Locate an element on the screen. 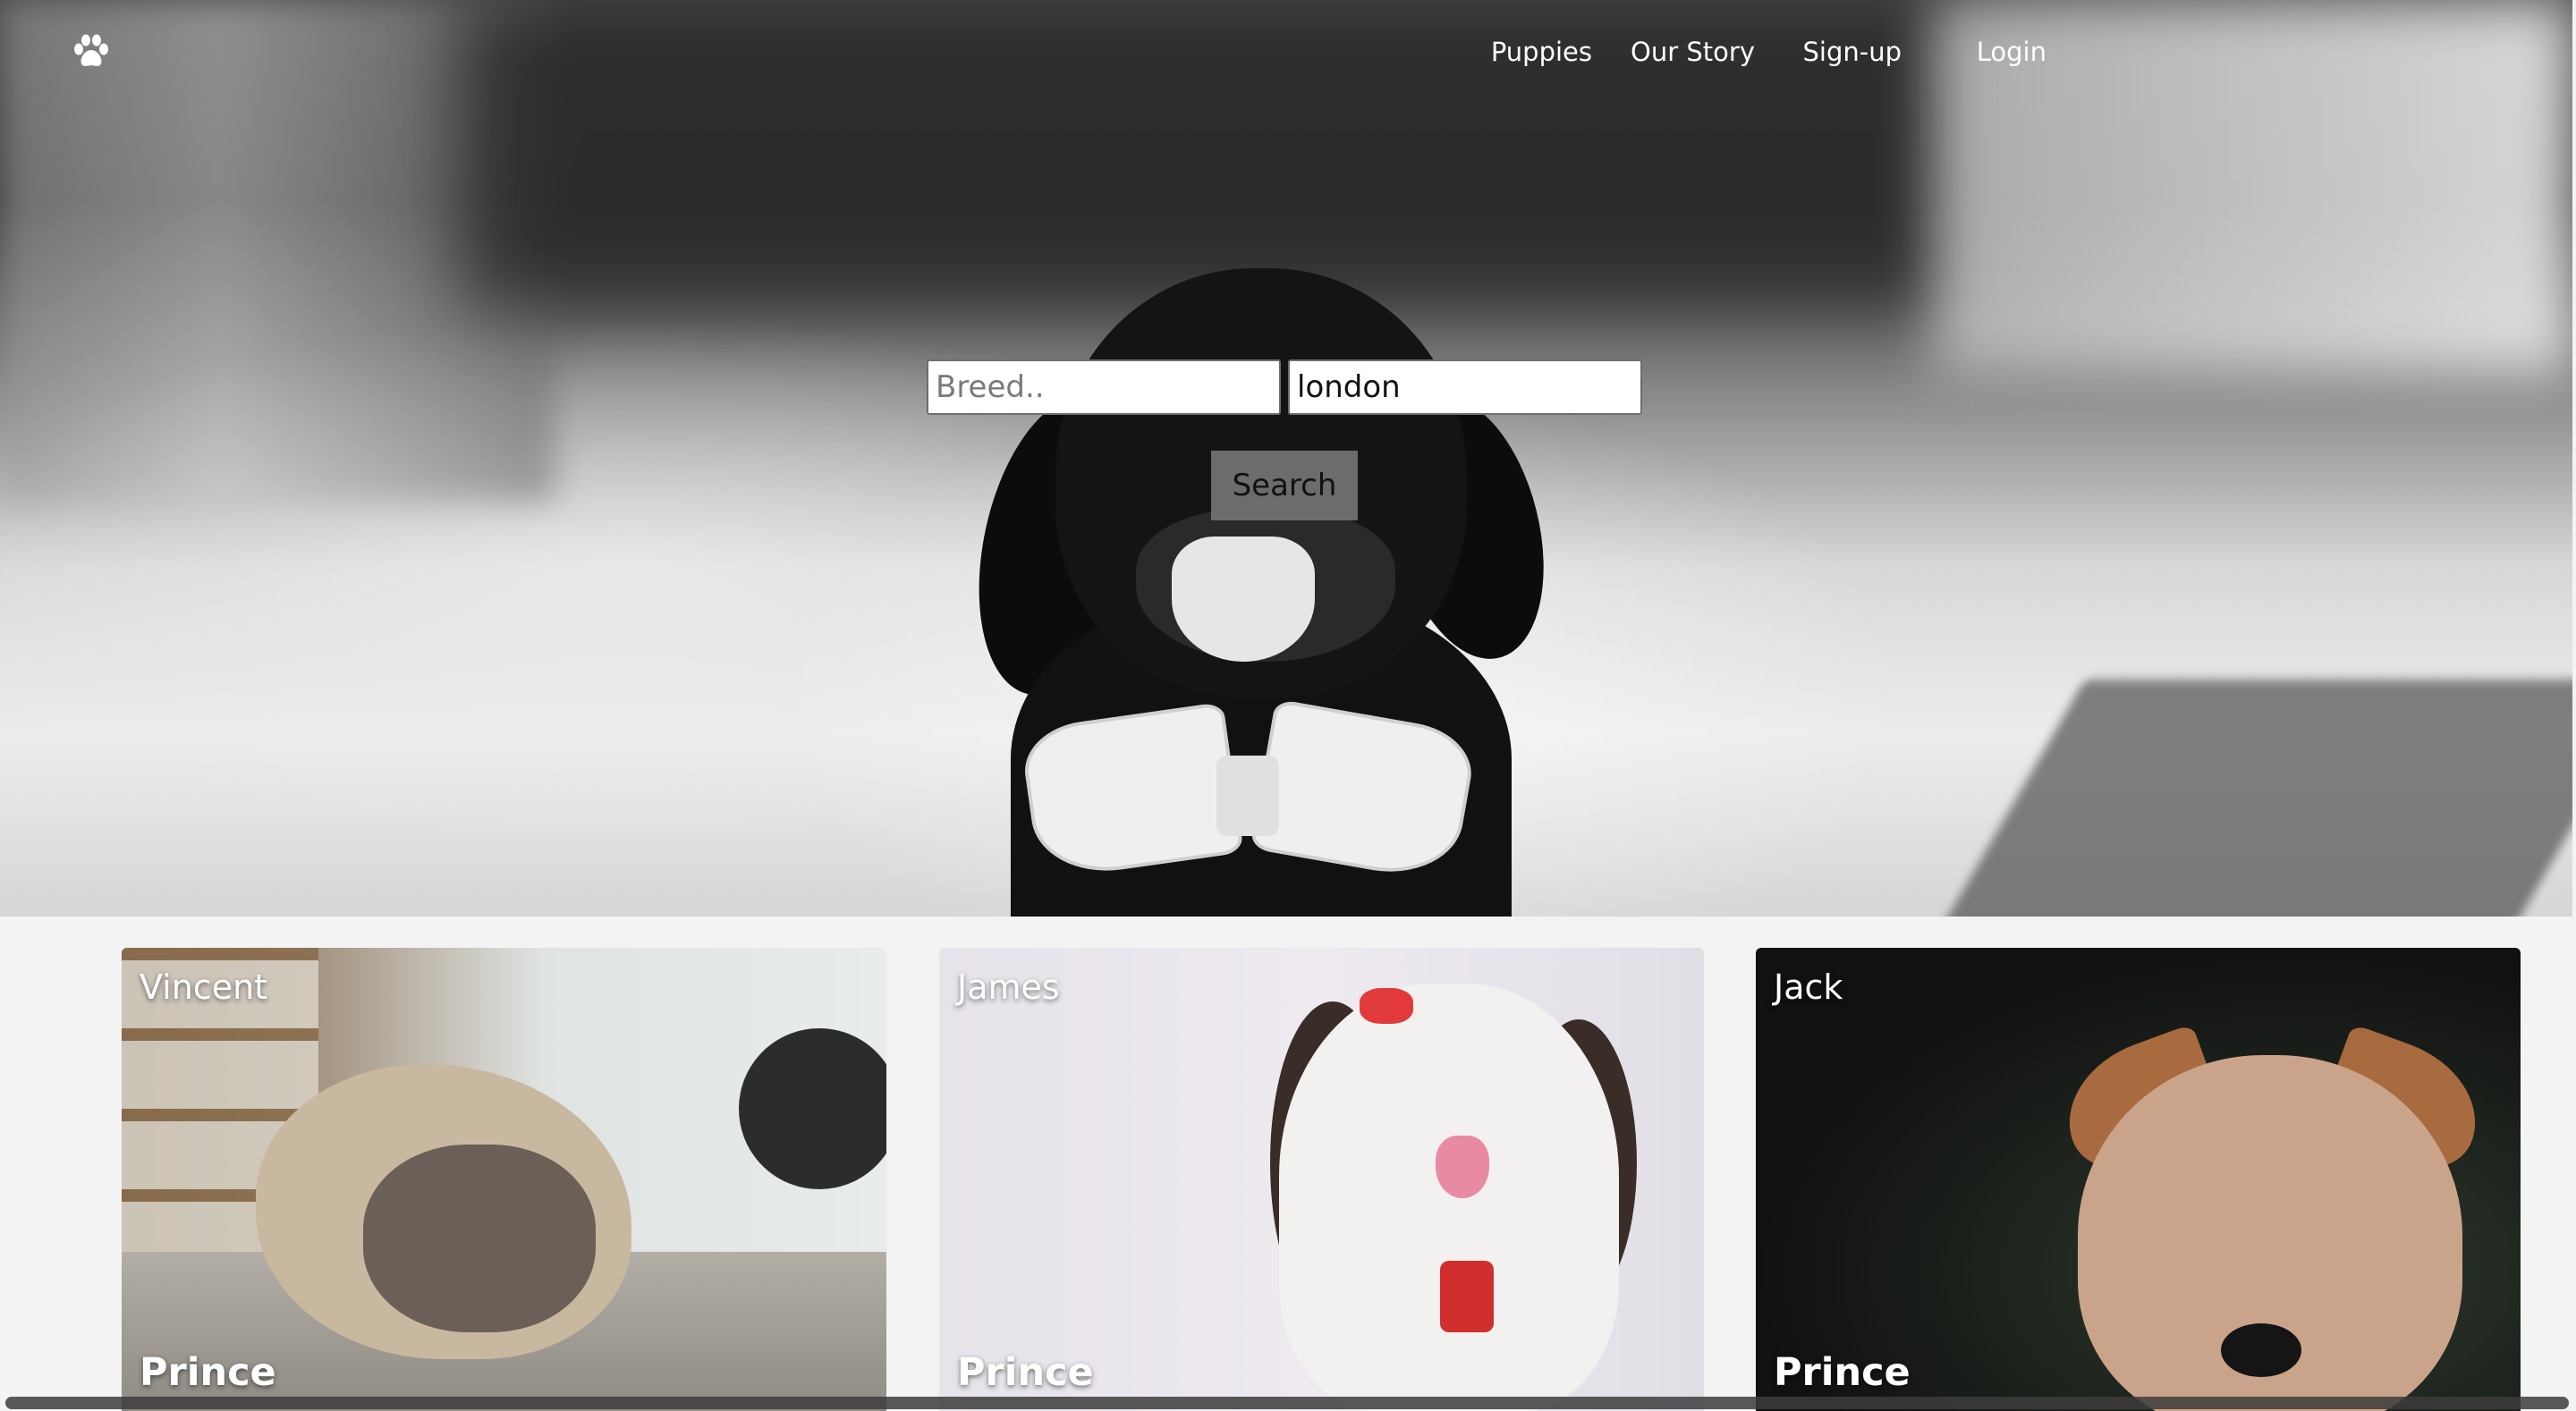 The height and width of the screenshot is (1411, 2576). puppy-card-jack: Jack Prince is located at coordinates (2138, 1179).